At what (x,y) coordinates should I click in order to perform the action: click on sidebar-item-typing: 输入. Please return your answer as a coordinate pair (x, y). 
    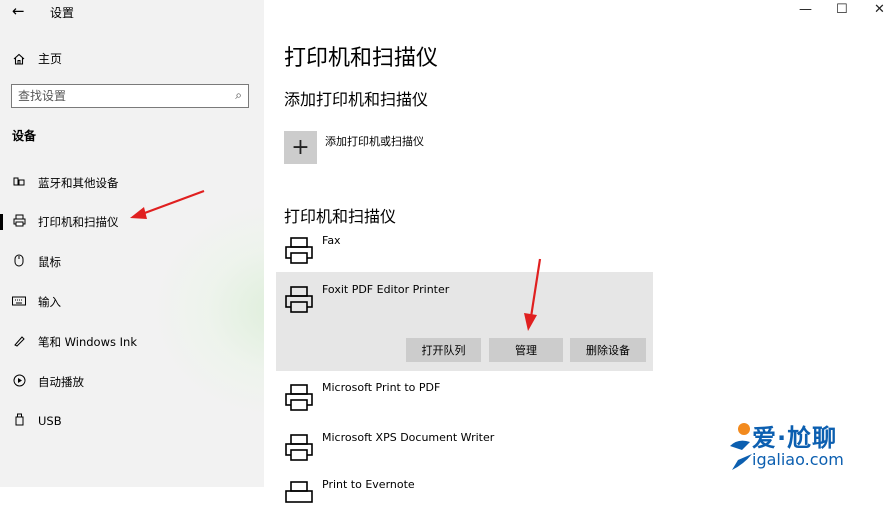
    Looking at the image, I should click on (132, 302).